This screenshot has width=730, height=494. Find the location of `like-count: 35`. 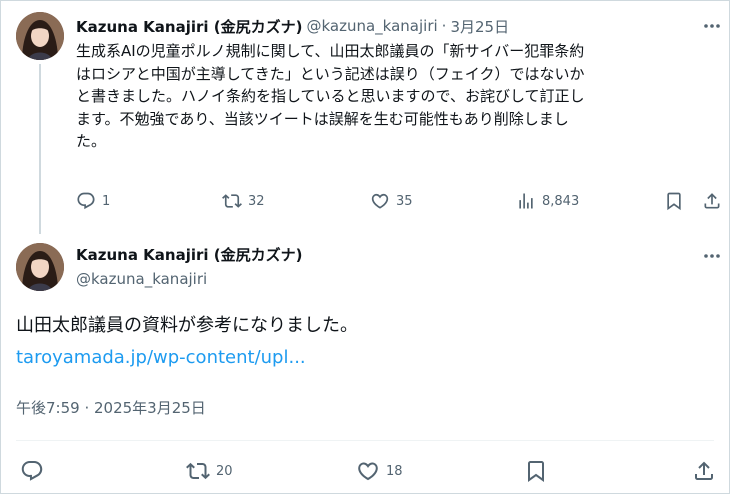

like-count: 35 is located at coordinates (404, 201).